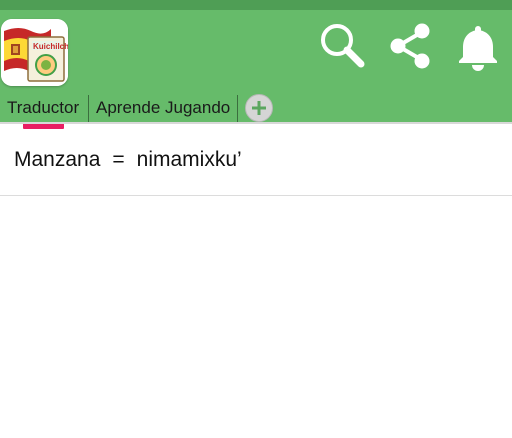  Describe the element at coordinates (256, 195) in the screenshot. I see `row-divider` at that location.